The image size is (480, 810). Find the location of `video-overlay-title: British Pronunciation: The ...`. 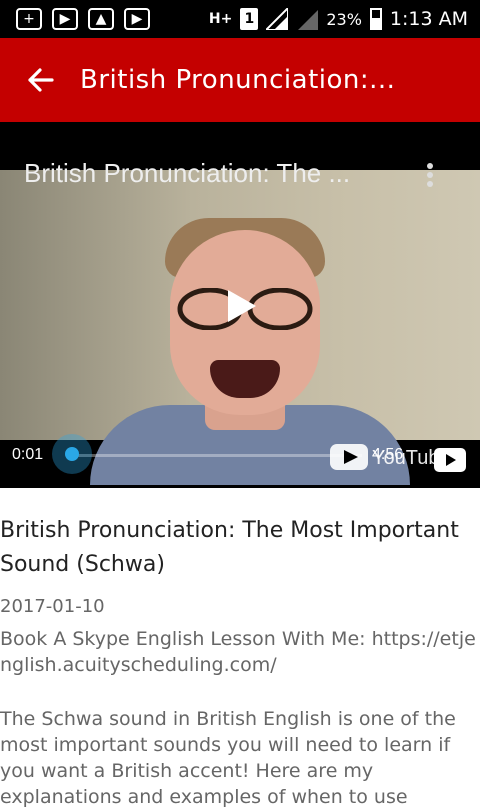

video-overlay-title: British Pronunciation: The ... is located at coordinates (214, 173).